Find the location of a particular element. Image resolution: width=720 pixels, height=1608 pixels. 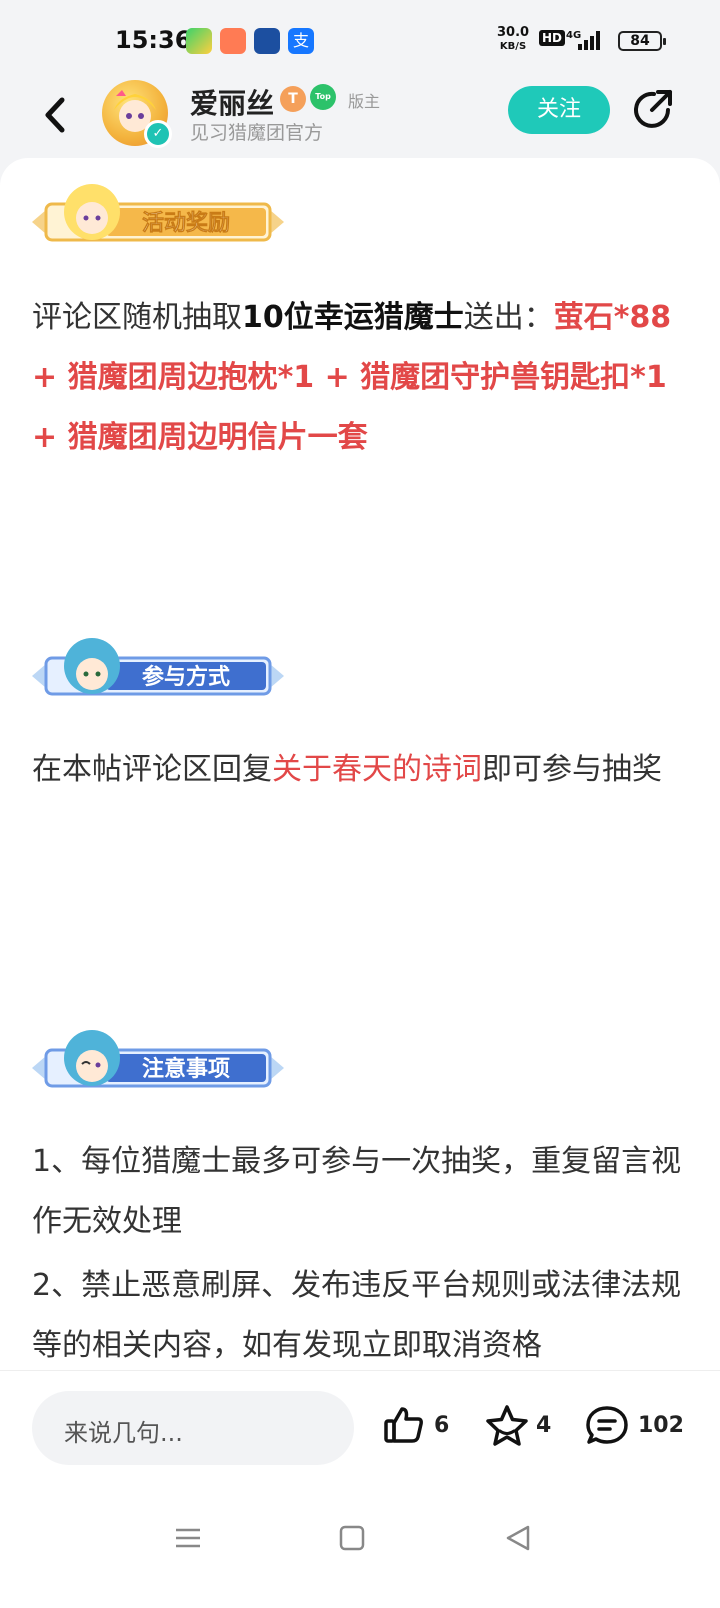

home-nav-button is located at coordinates (352, 1538).